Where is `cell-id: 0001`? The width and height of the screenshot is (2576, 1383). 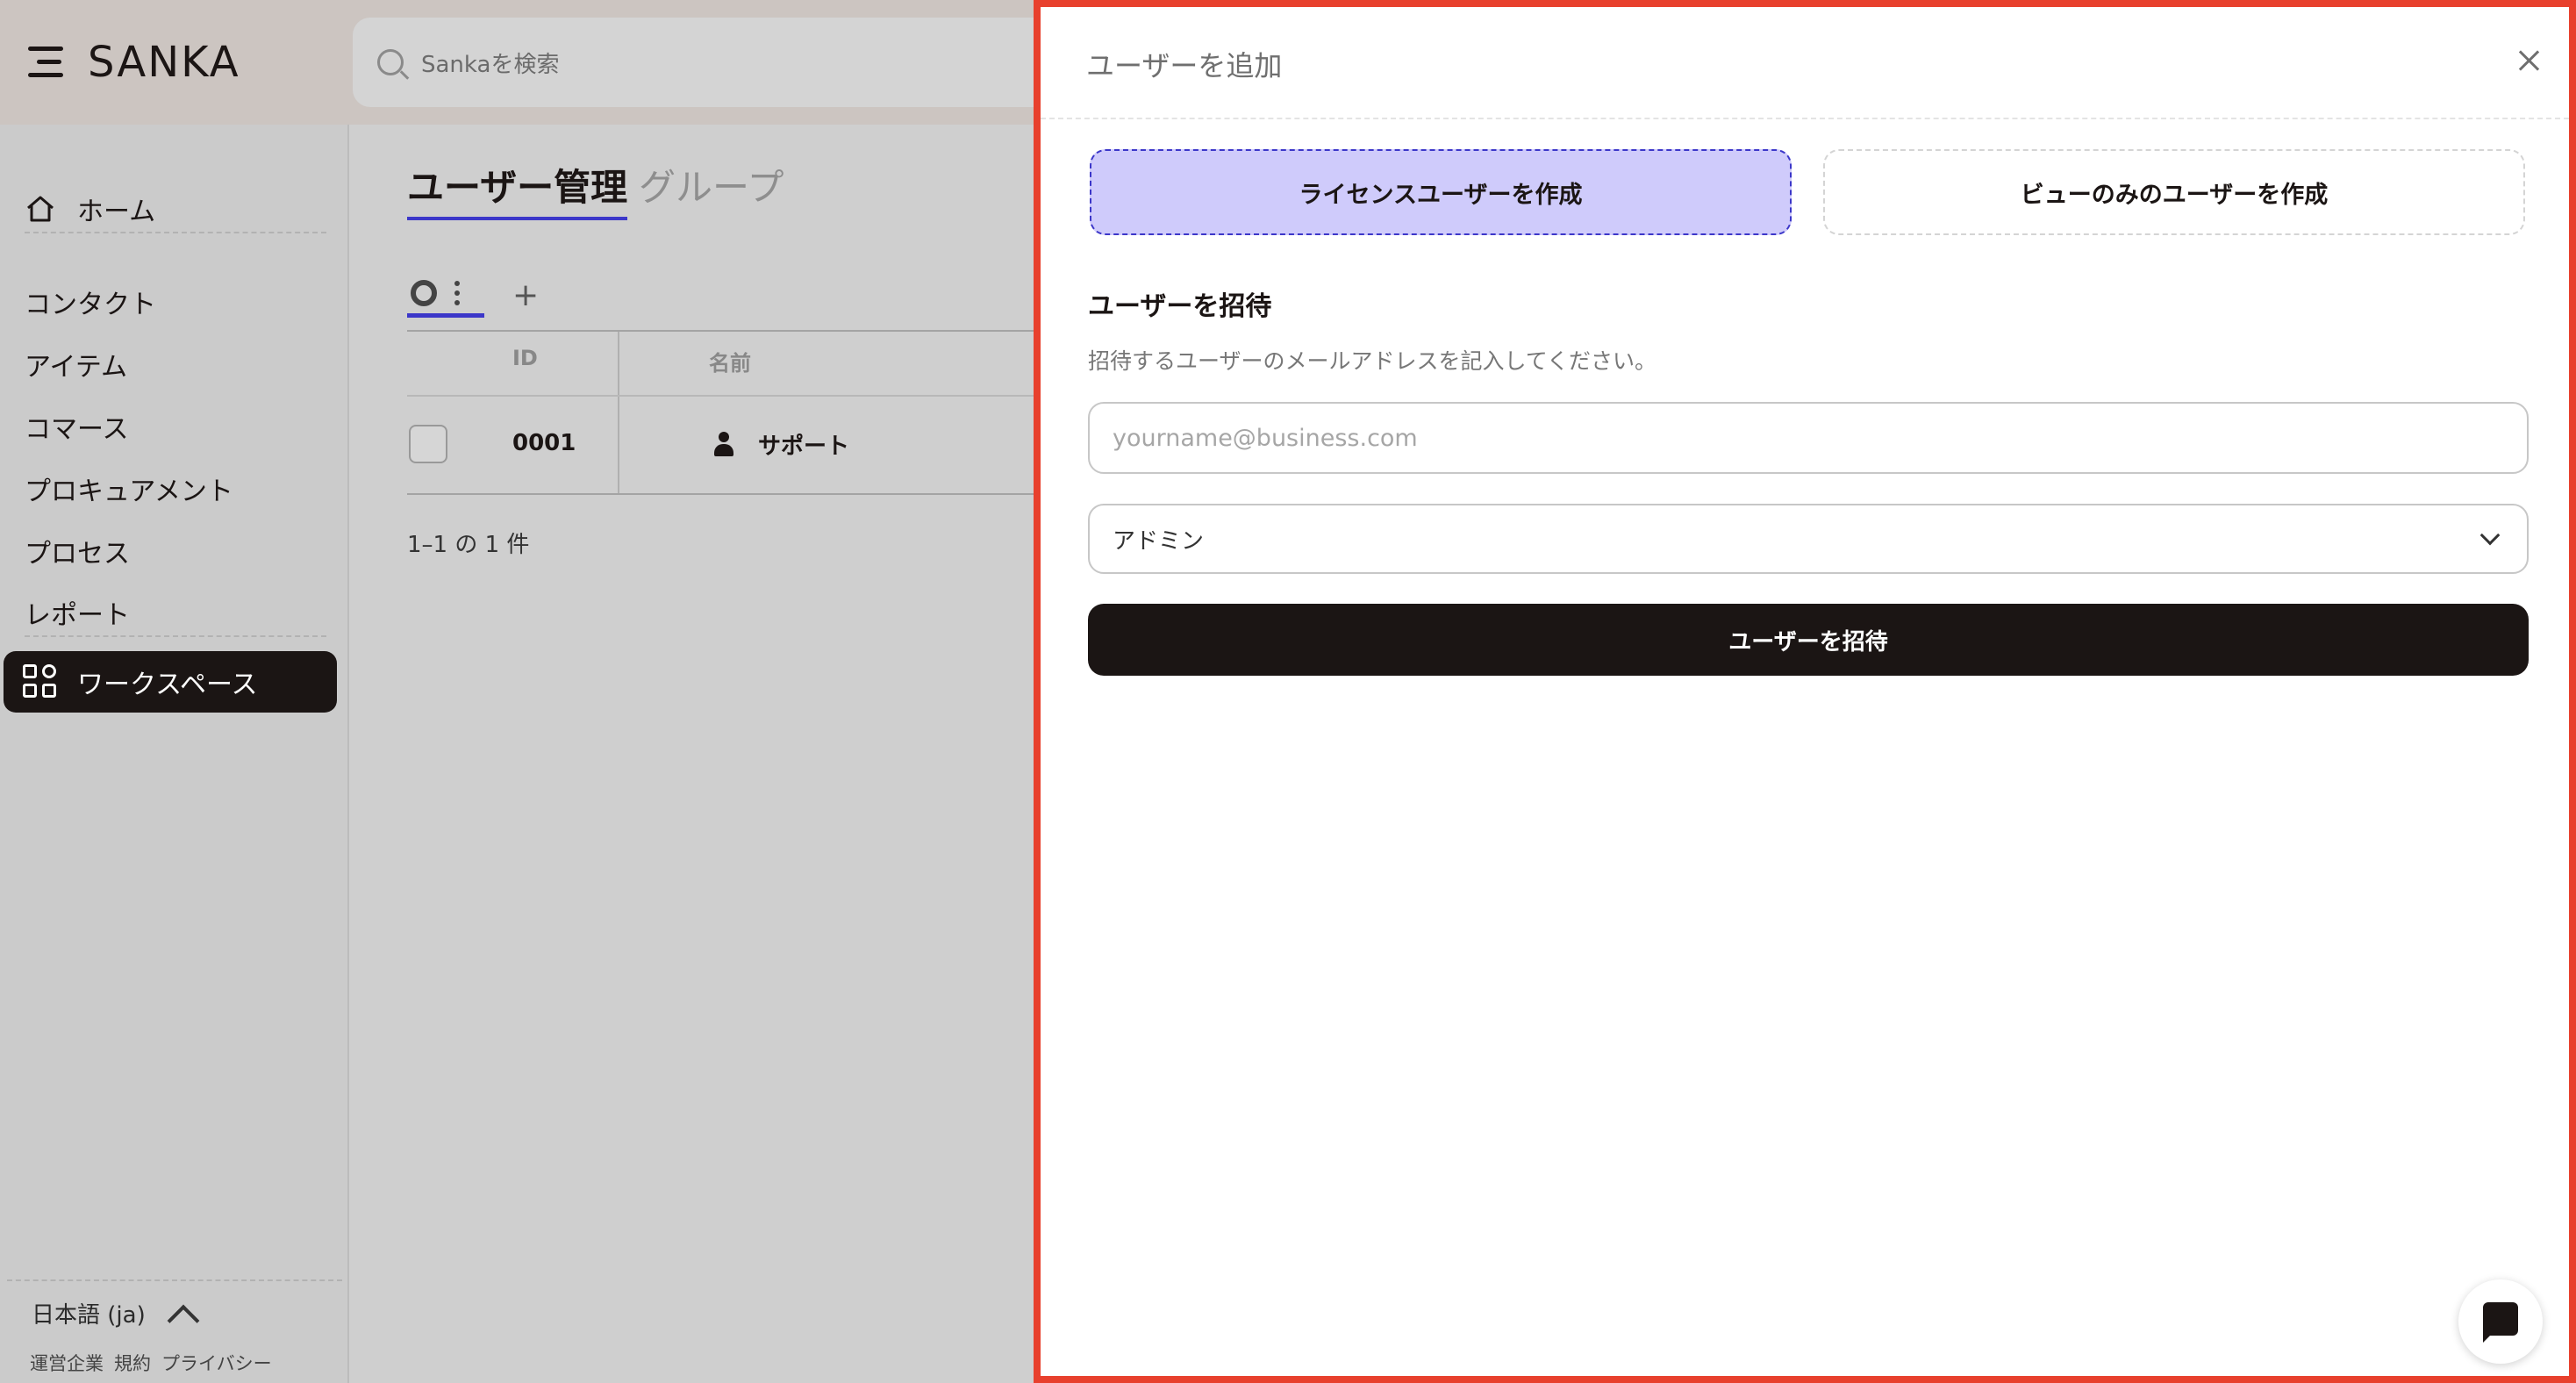 cell-id: 0001 is located at coordinates (544, 443).